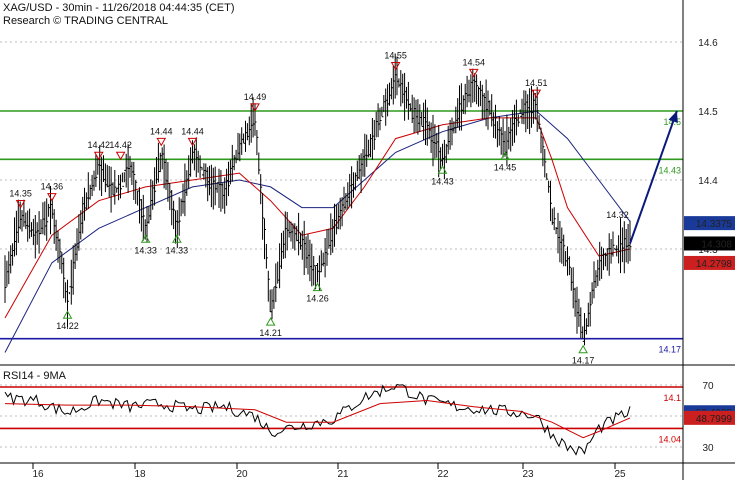 The image size is (735, 480). What do you see at coordinates (716, 244) in the screenshot?
I see `price-badge-text: 14.308` at bounding box center [716, 244].